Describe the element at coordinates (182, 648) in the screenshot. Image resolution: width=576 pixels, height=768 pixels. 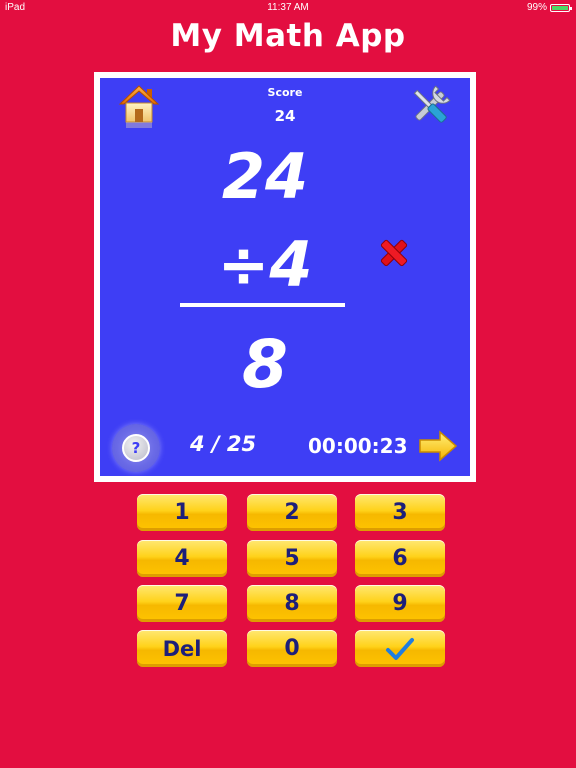
I see `delete-button: Del` at that location.